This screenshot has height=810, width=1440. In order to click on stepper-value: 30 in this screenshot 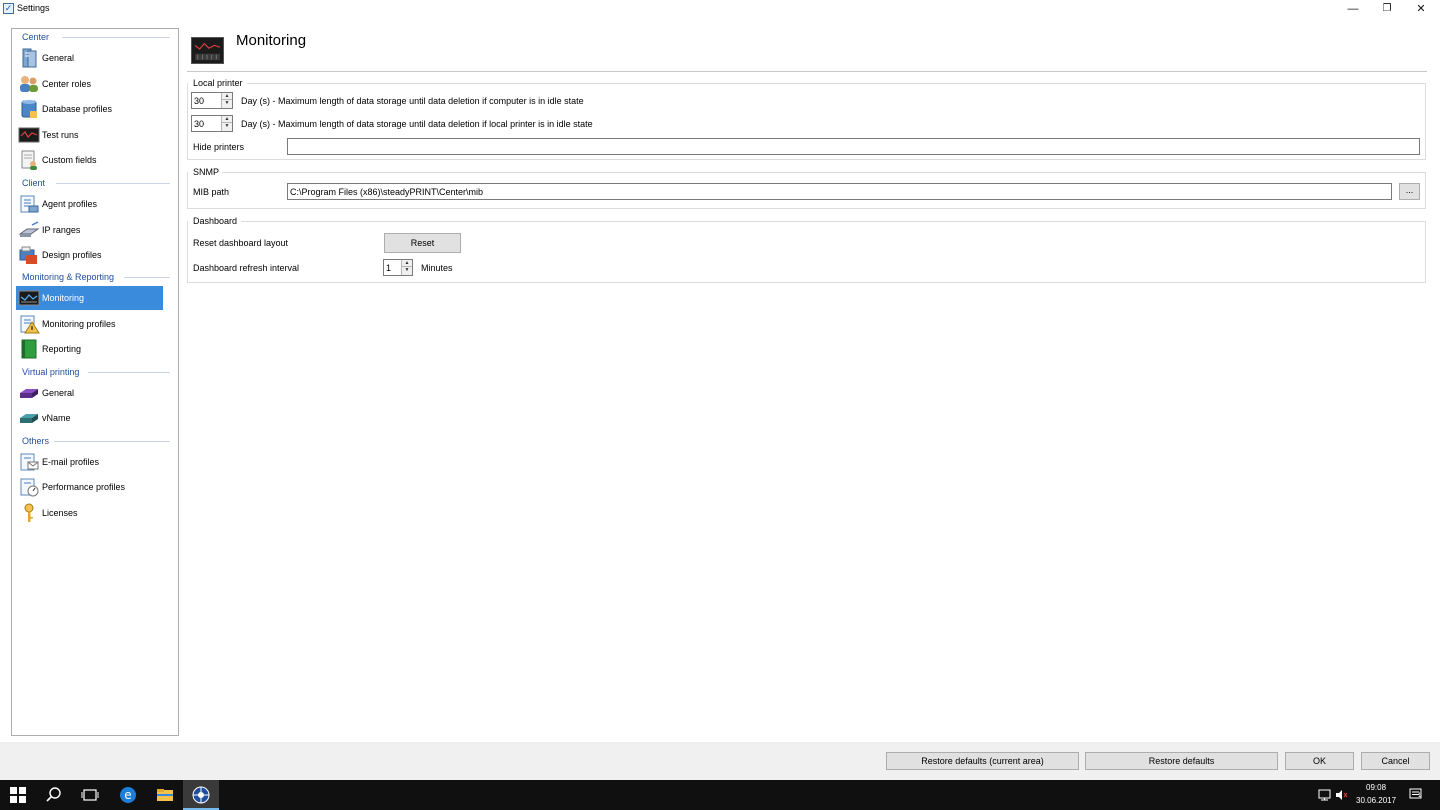, I will do `click(199, 101)`.